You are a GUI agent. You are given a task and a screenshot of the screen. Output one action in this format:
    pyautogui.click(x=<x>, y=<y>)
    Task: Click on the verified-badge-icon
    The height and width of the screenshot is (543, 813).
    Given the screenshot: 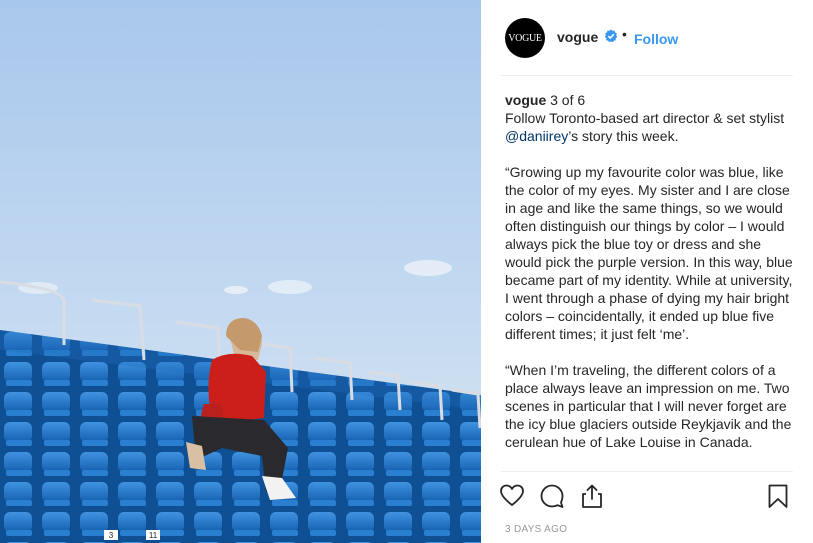 What is the action you would take?
    pyautogui.click(x=611, y=36)
    